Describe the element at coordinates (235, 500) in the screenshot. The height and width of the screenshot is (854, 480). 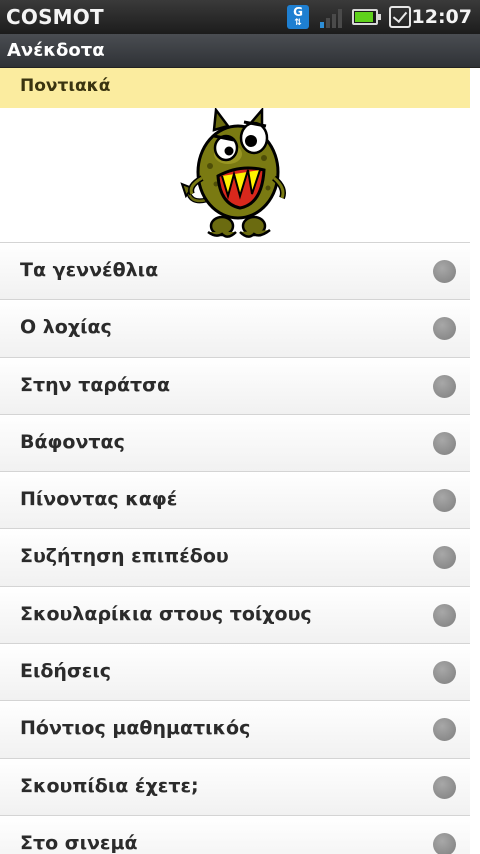
I see `list-item: Πίνοντας καφέ` at that location.